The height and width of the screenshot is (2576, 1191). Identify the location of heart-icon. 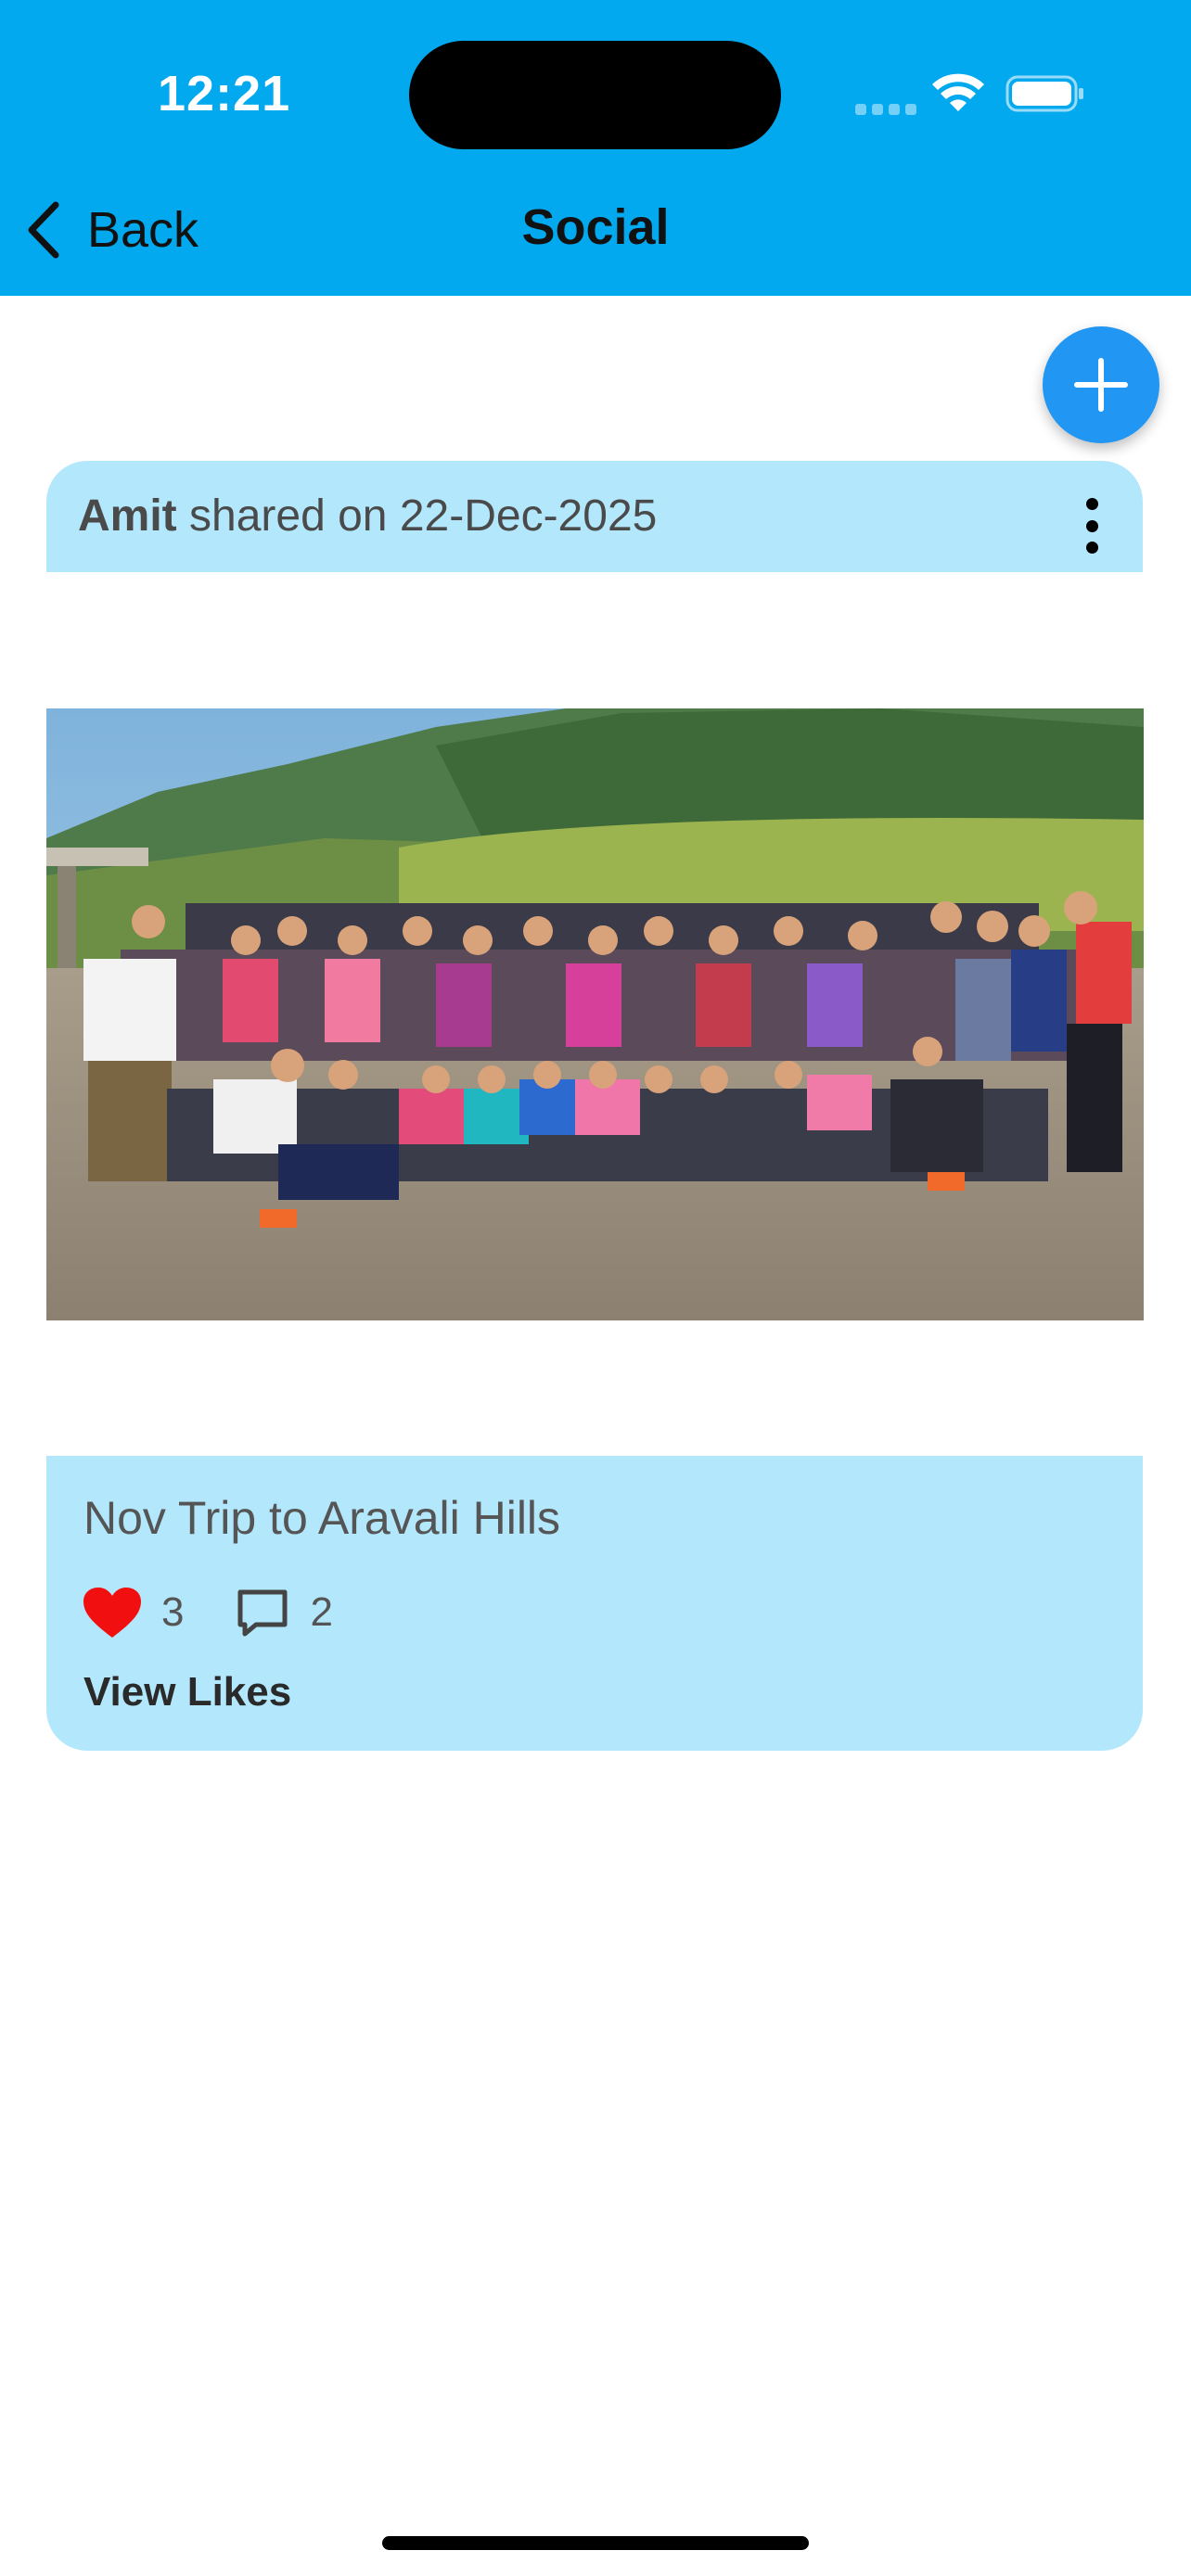
(112, 1612).